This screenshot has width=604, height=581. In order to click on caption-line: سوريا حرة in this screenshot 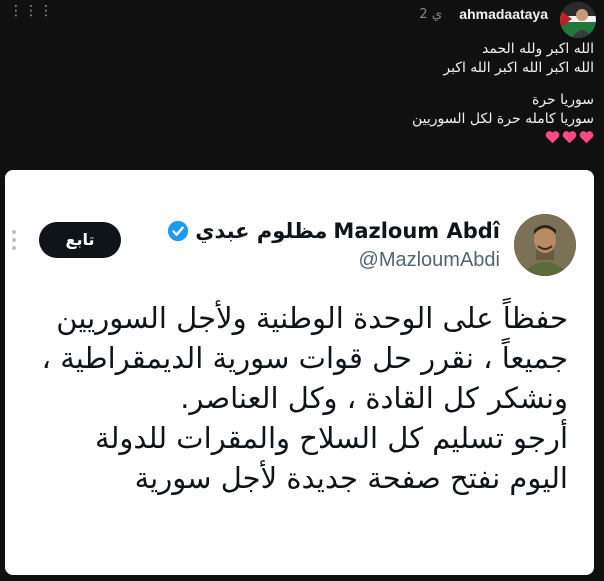, I will do `click(562, 100)`.